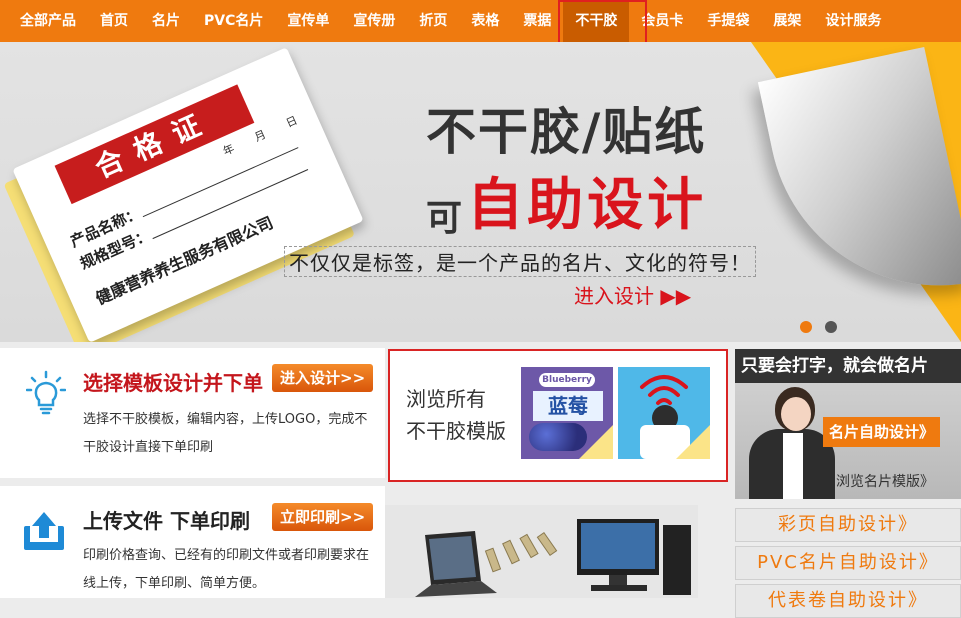 The height and width of the screenshot is (618, 961). Describe the element at coordinates (485, 21) in the screenshot. I see `nav-item-forms: 表格` at that location.